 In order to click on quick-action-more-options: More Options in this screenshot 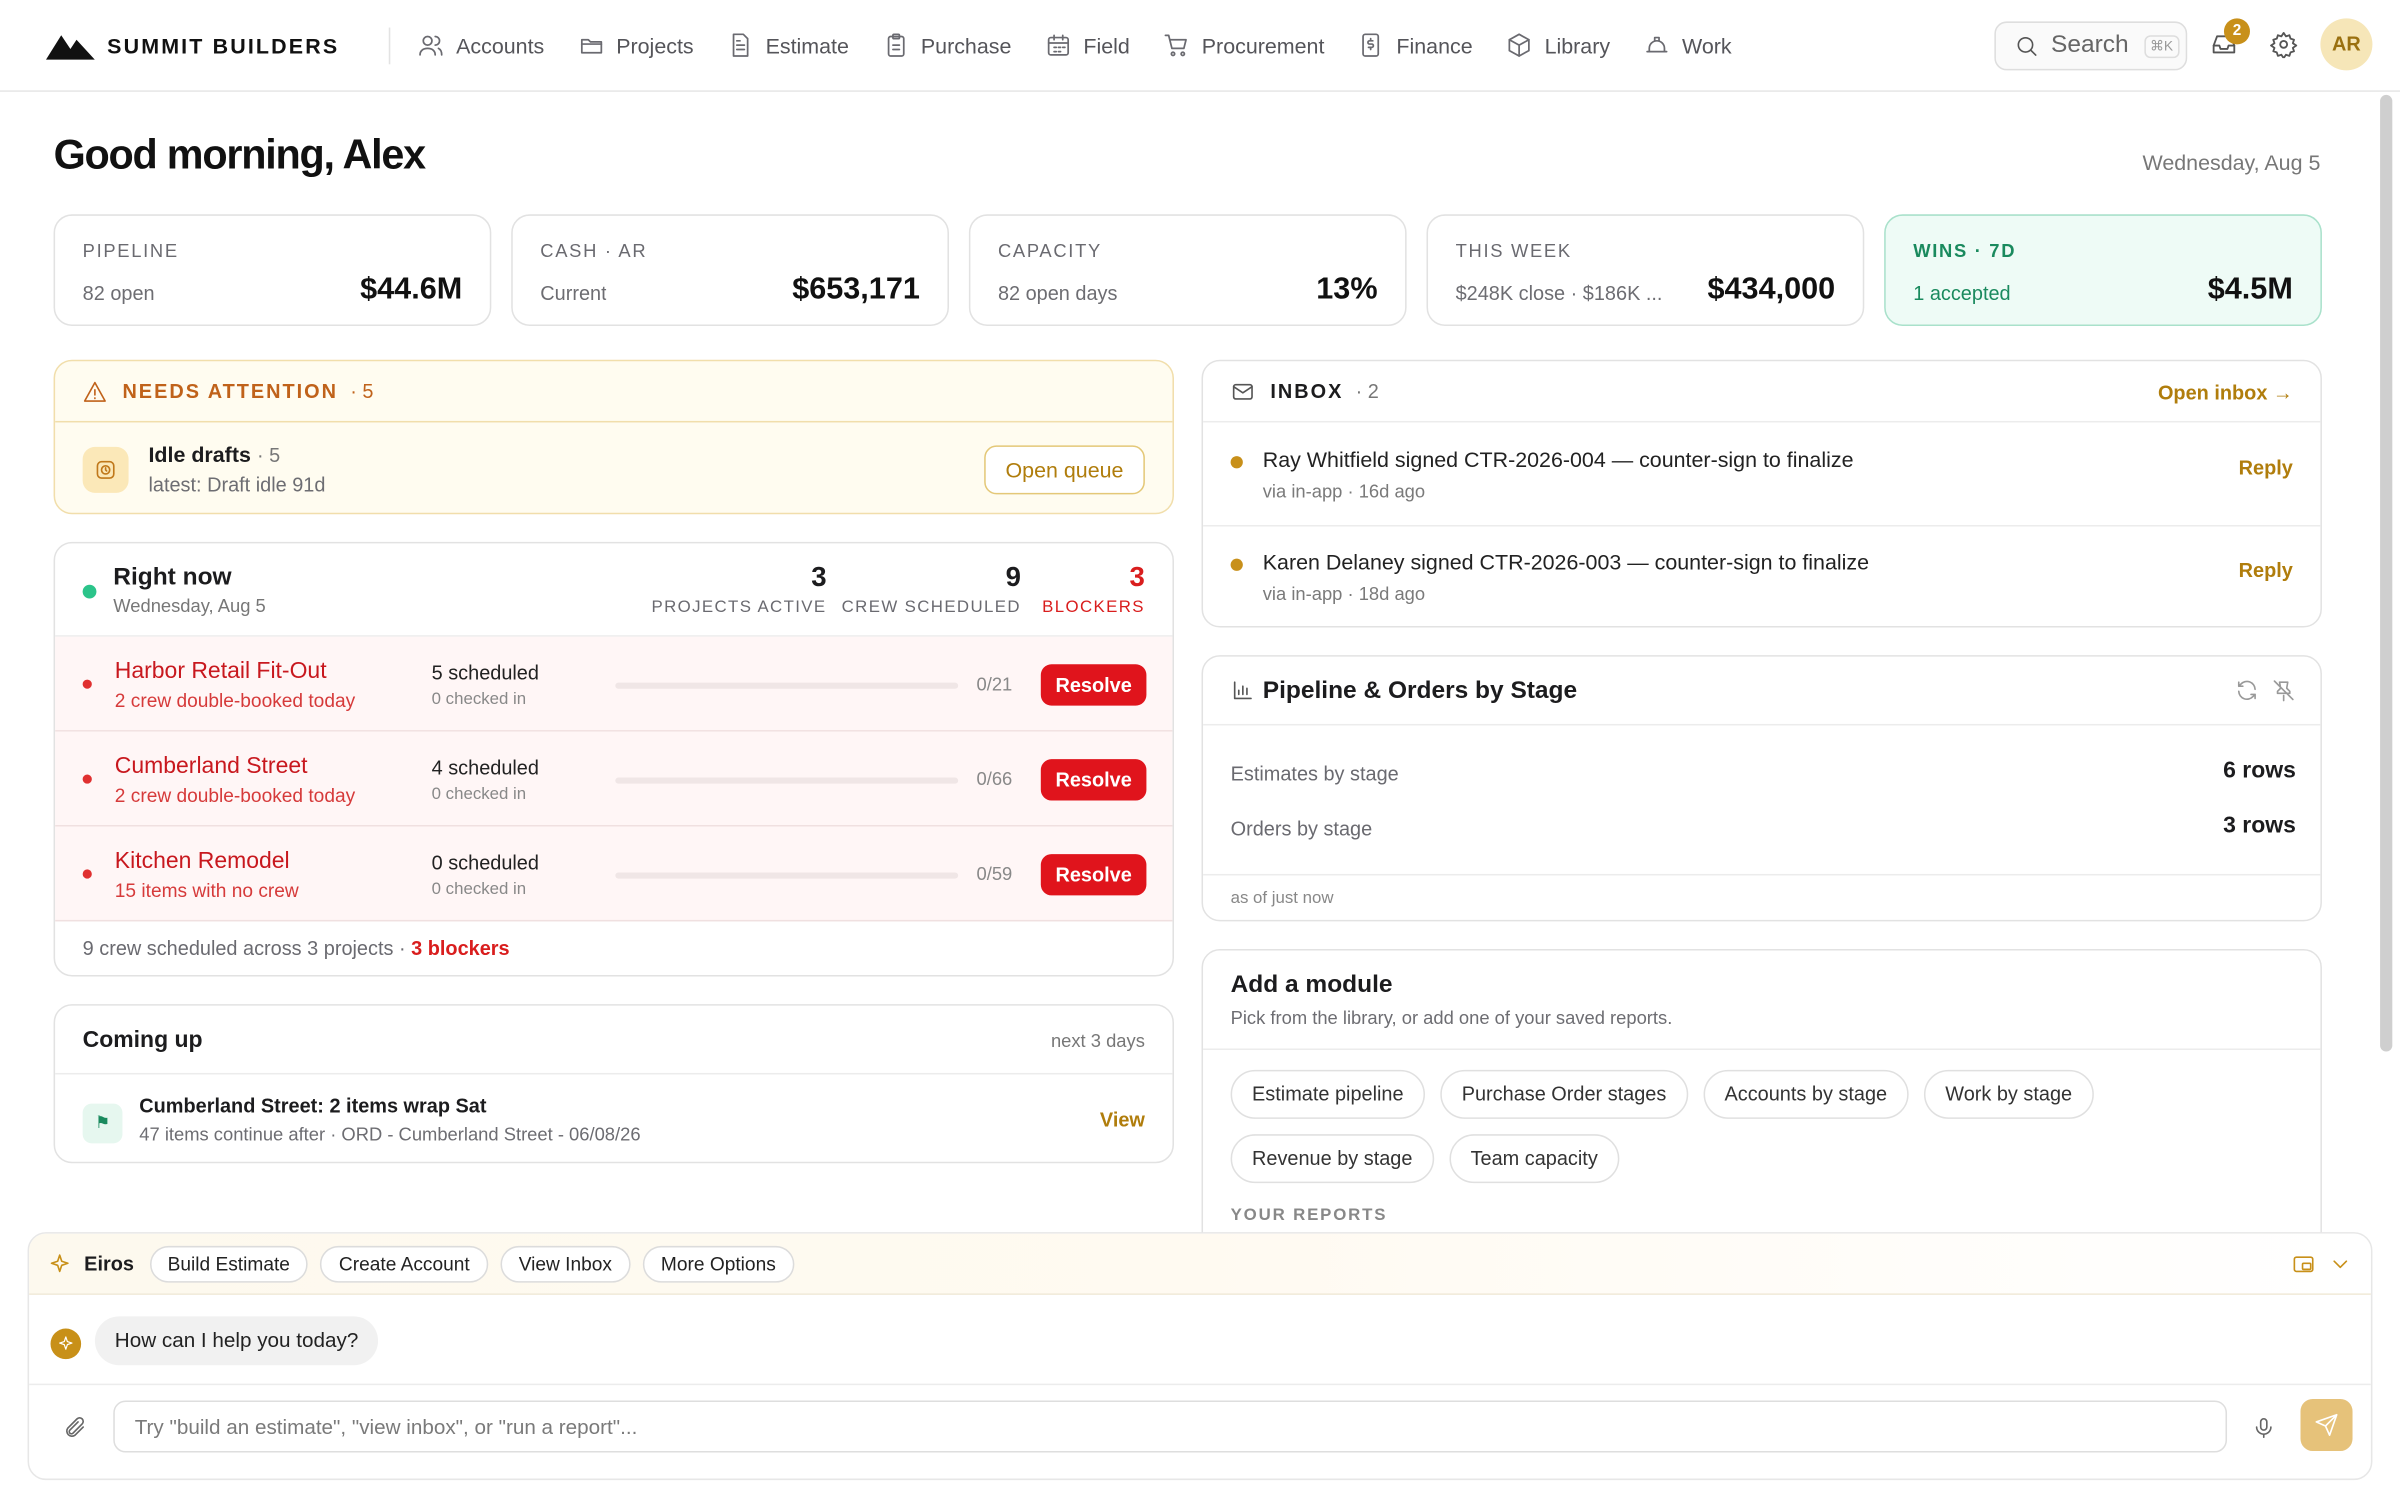, I will do `click(718, 1263)`.